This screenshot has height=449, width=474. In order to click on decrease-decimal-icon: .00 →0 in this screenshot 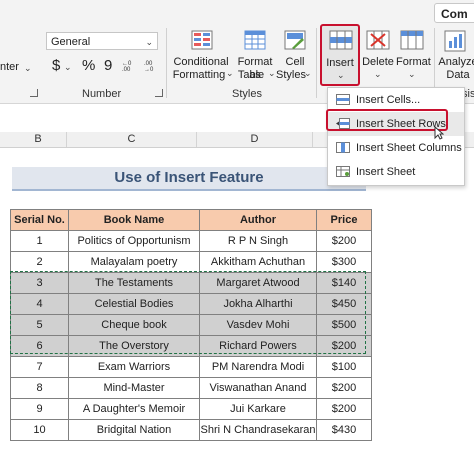, I will do `click(152, 65)`.